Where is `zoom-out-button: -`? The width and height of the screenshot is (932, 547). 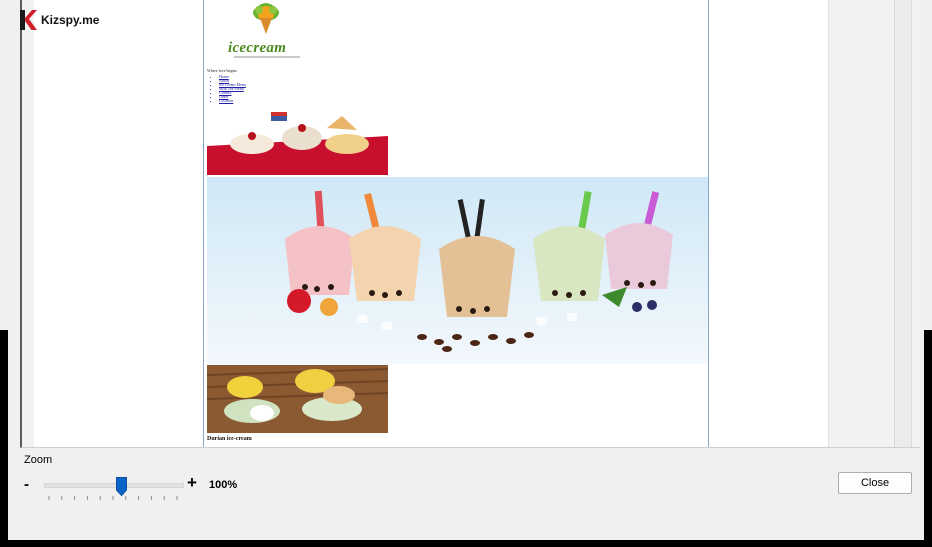
zoom-out-button: - is located at coordinates (26, 484).